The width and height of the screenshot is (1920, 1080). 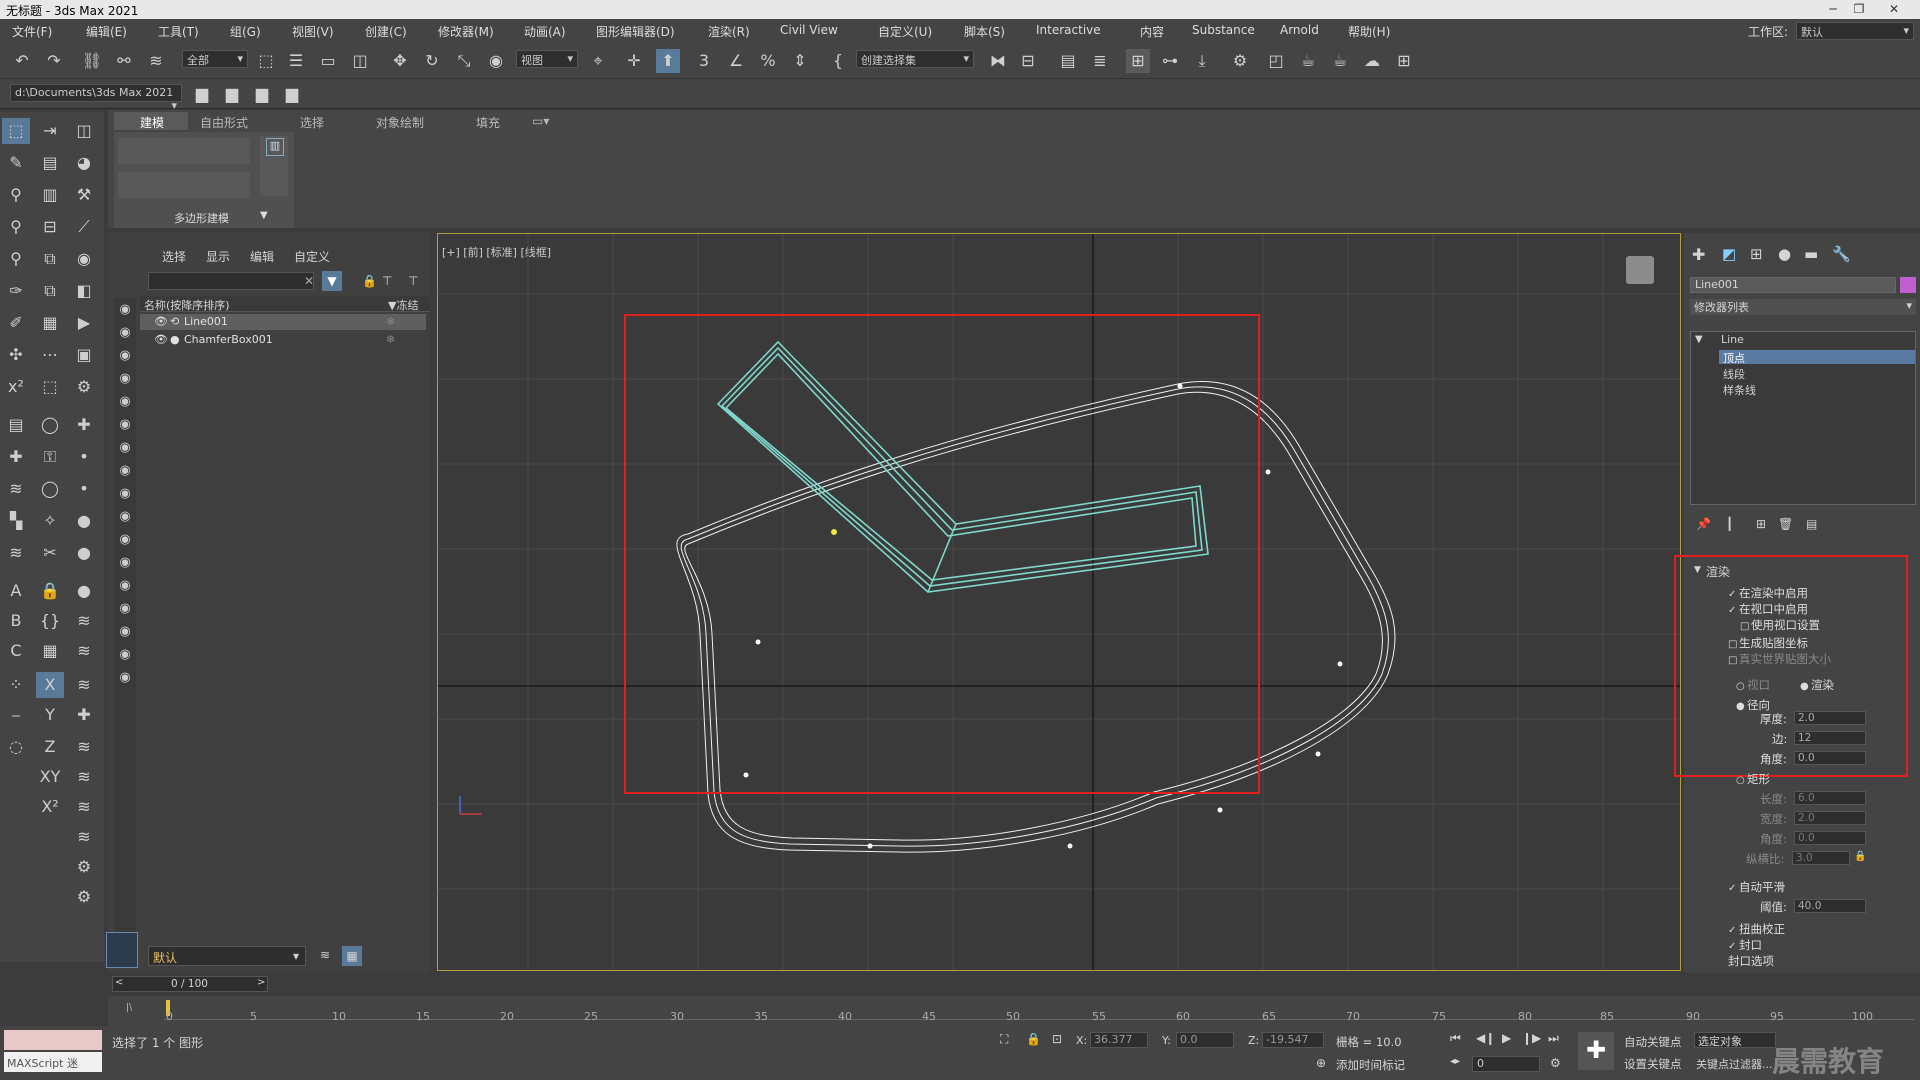 What do you see at coordinates (16, 685) in the screenshot?
I see `dotted-select-icon: ⁘` at bounding box center [16, 685].